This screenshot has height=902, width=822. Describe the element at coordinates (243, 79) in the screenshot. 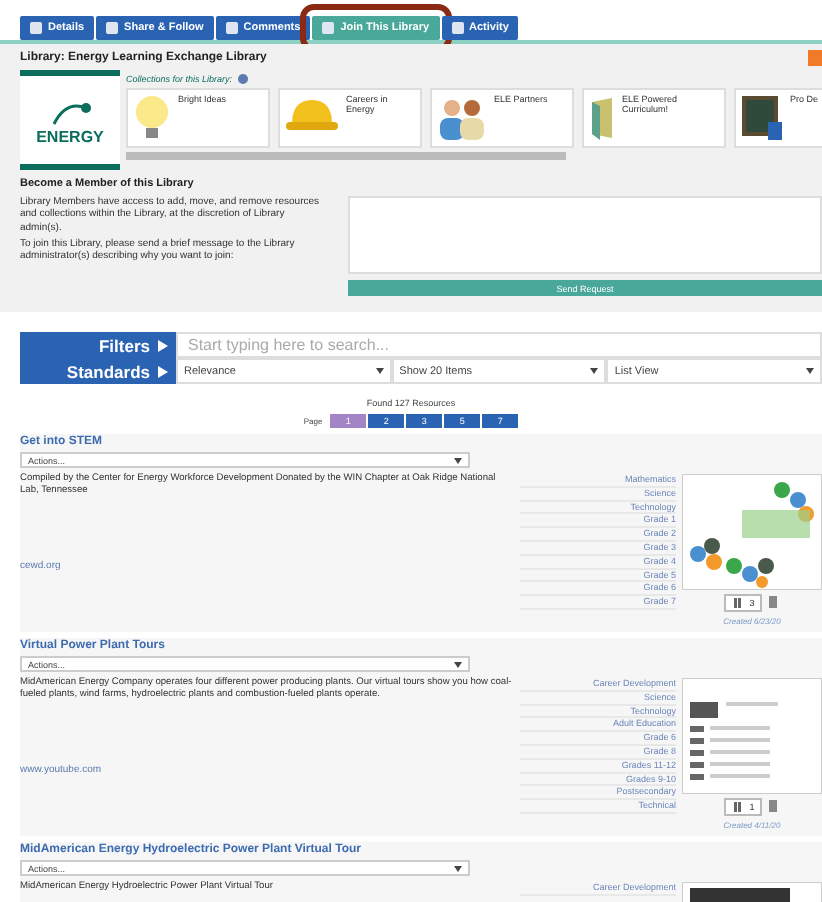

I see `info-icon` at that location.